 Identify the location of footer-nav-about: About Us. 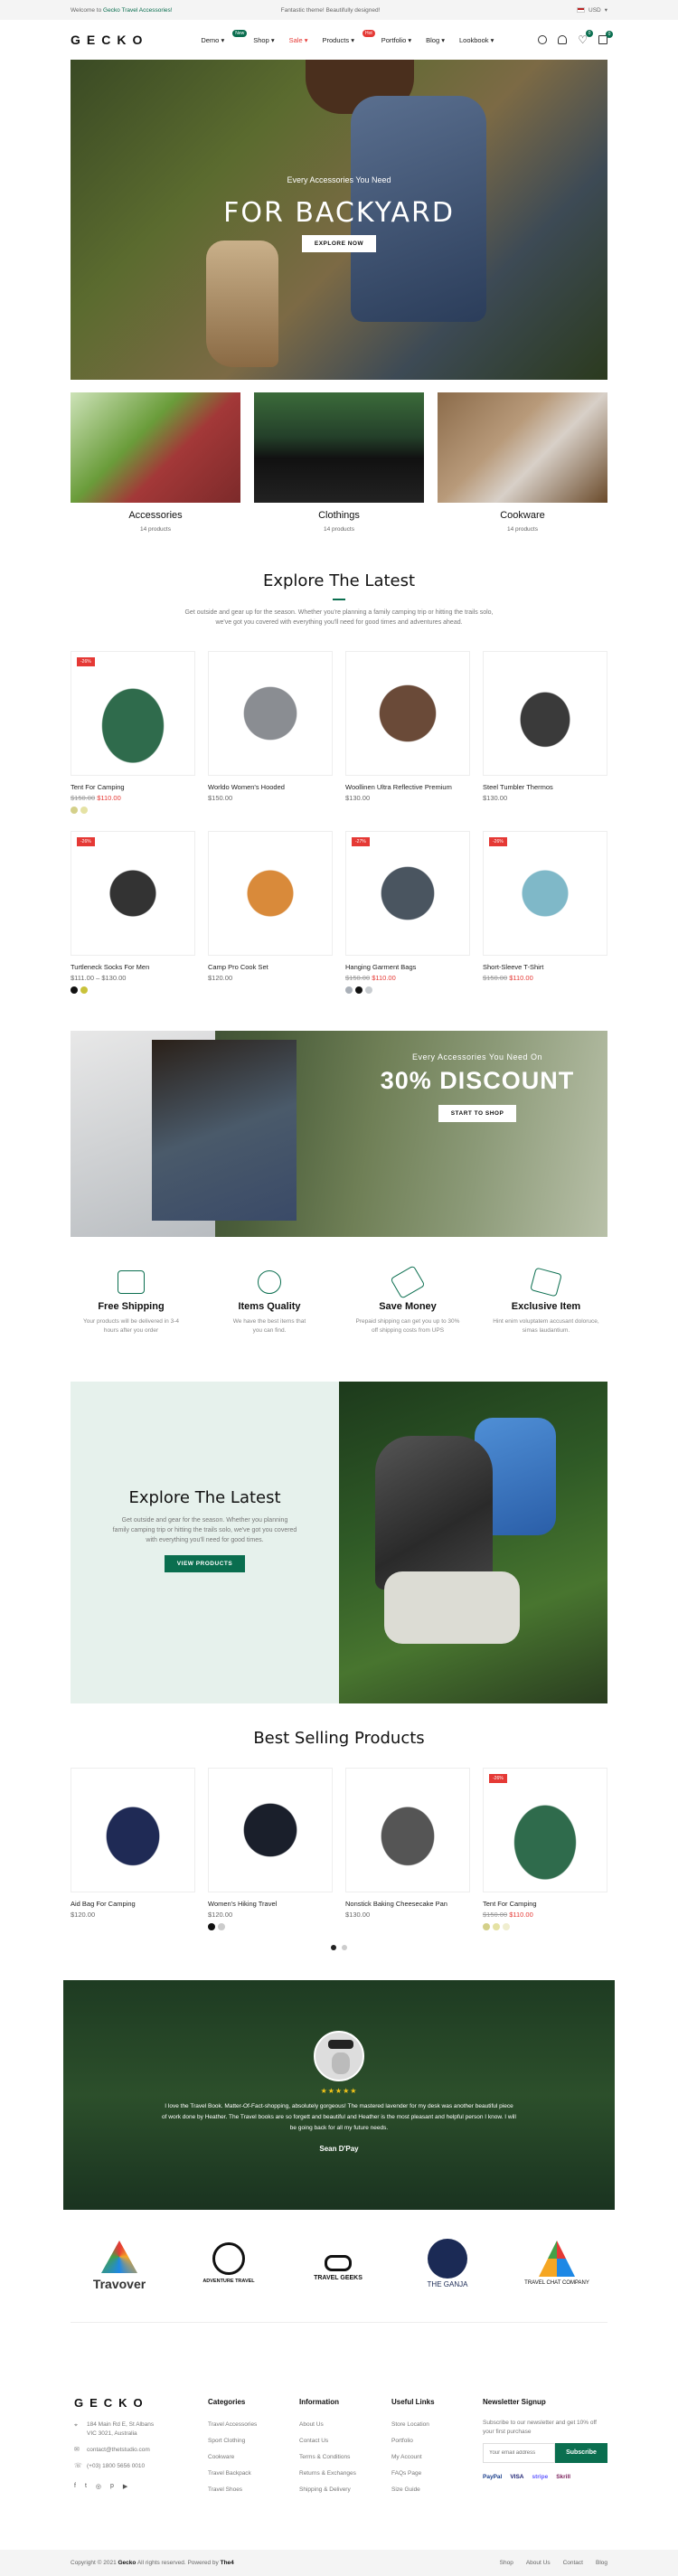
(538, 2563).